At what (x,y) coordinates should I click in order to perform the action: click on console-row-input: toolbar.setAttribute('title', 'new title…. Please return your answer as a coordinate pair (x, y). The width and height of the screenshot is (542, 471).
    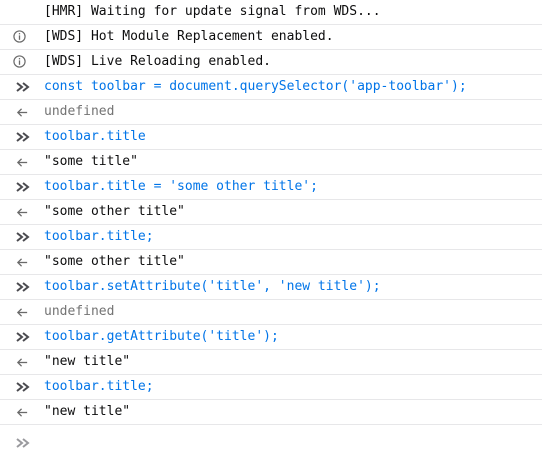
    Looking at the image, I should click on (271, 287).